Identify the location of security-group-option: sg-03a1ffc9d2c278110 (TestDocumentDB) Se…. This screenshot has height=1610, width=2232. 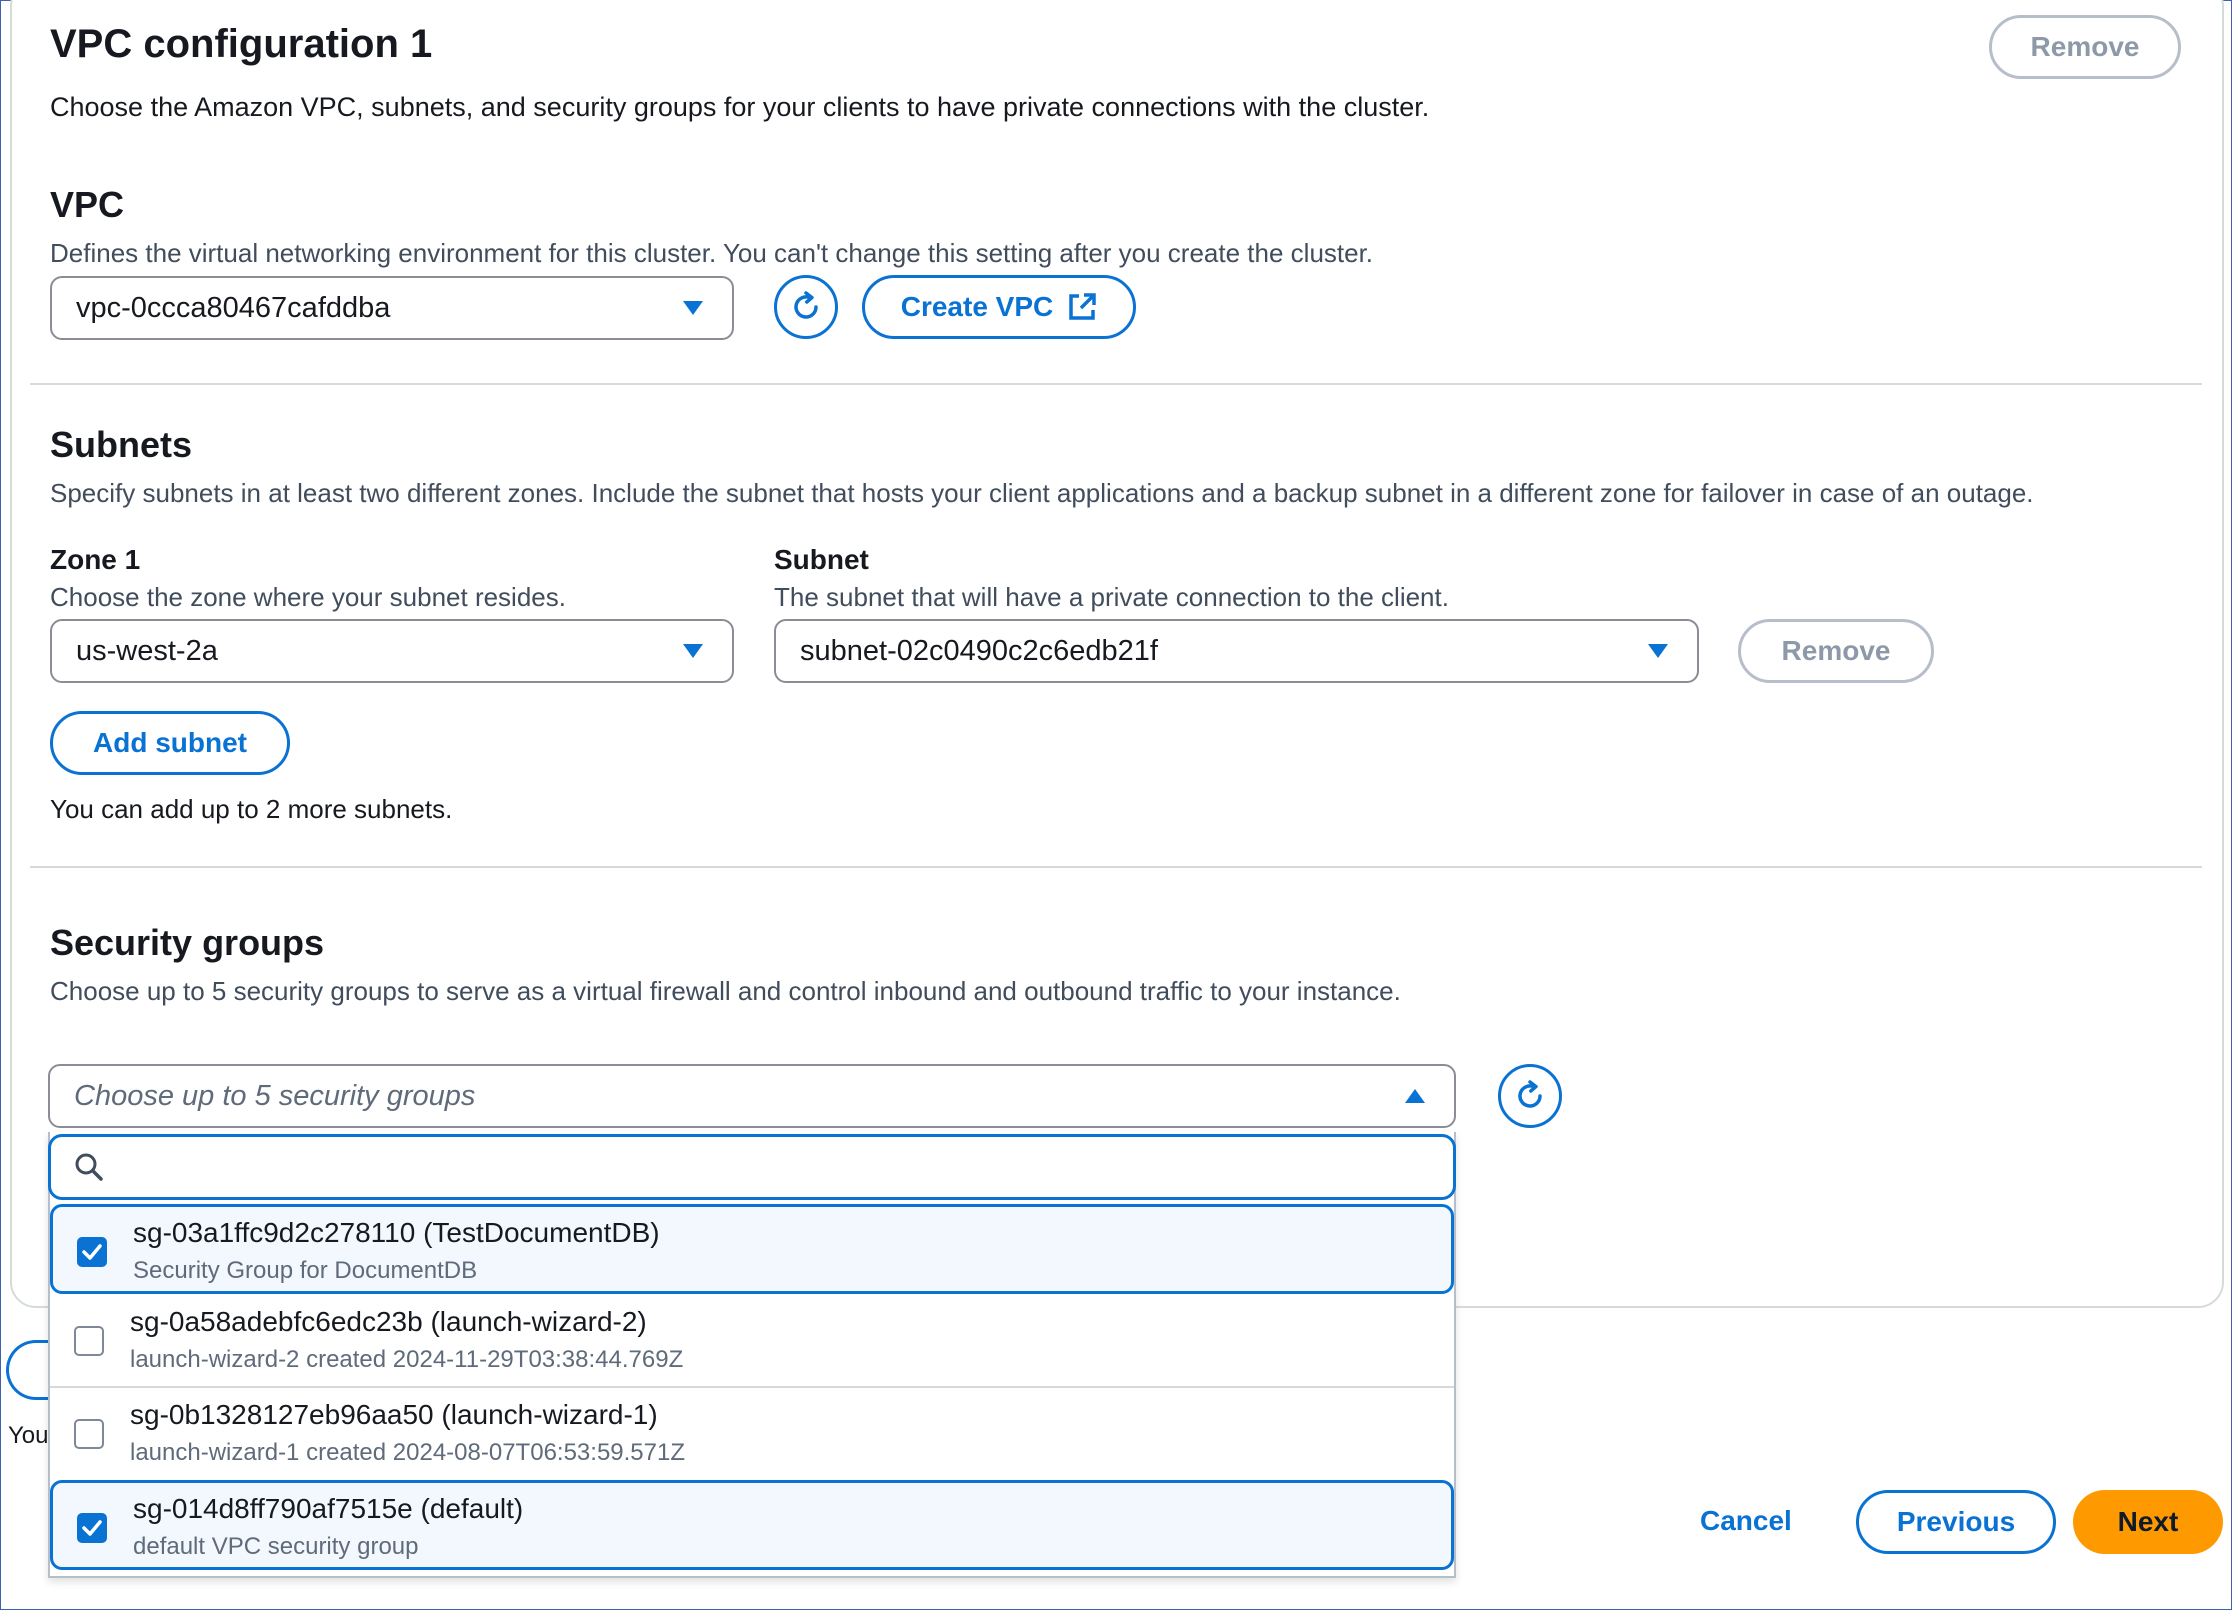
(752, 1249).